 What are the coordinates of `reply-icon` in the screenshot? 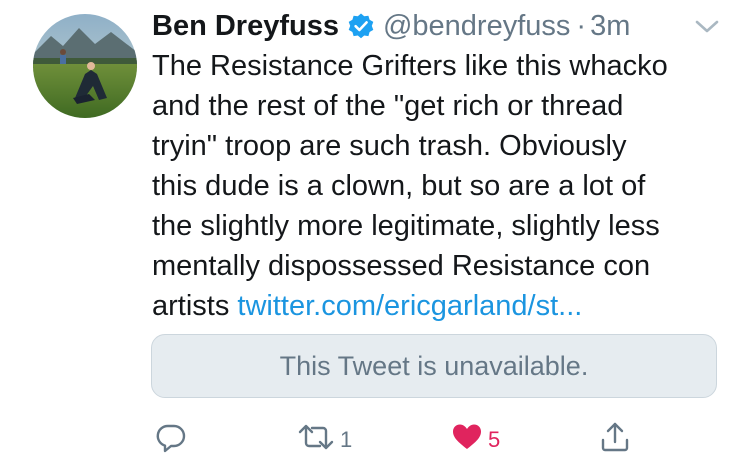 It's located at (171, 440).